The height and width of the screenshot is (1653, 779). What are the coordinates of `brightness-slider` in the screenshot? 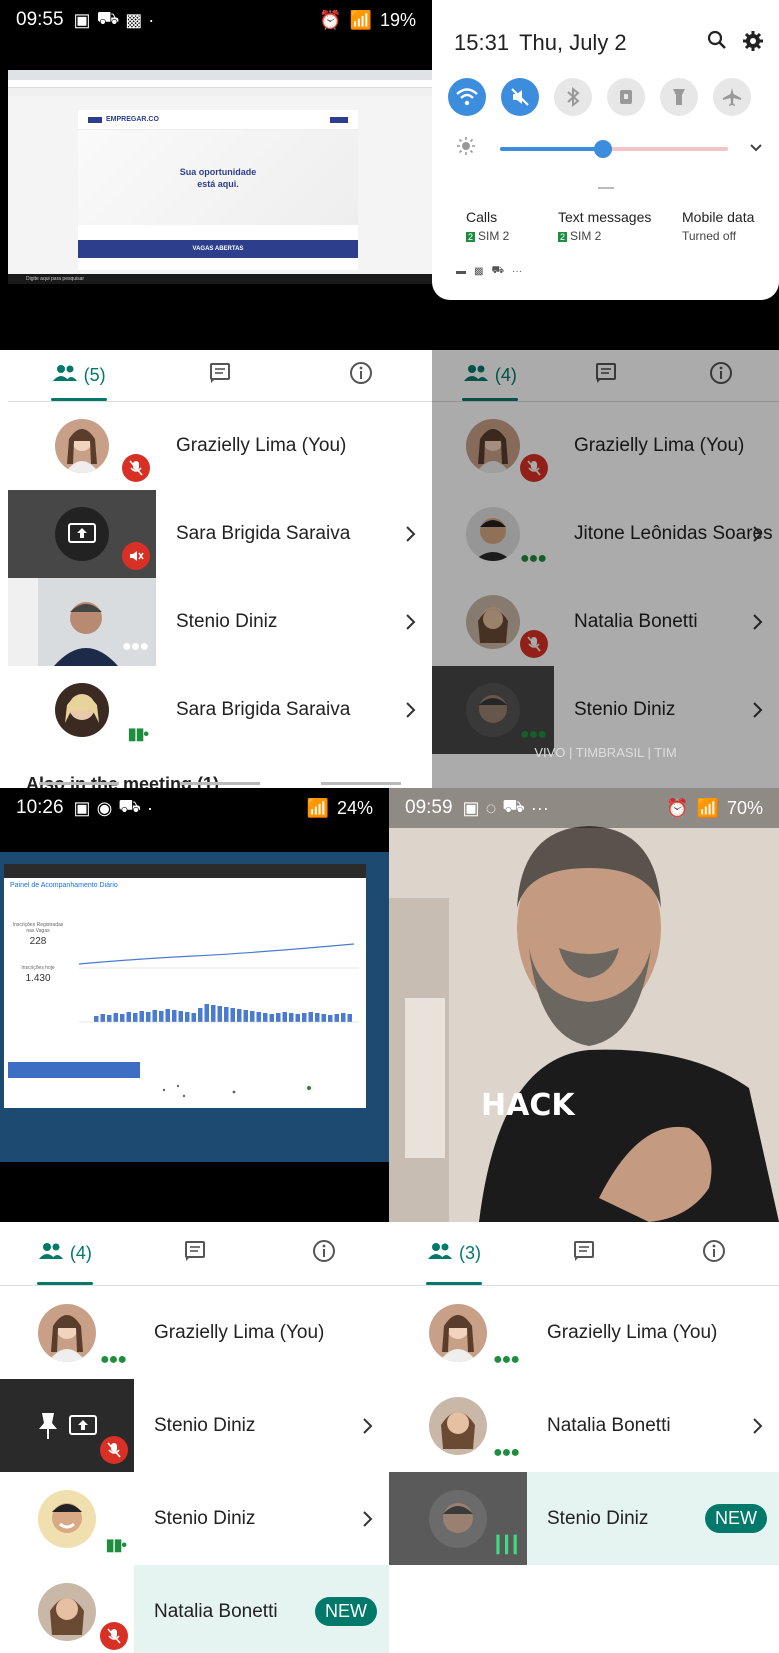 It's located at (614, 148).